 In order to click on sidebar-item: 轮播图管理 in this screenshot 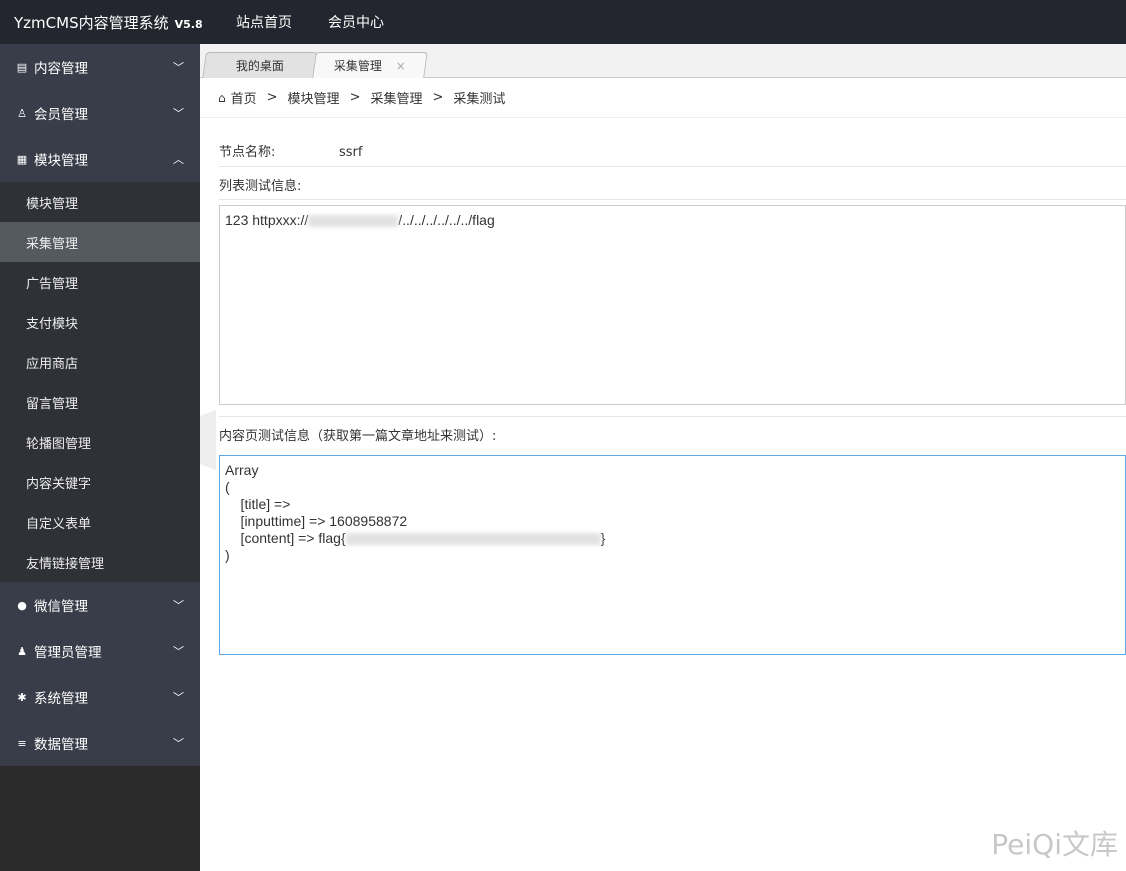, I will do `click(100, 442)`.